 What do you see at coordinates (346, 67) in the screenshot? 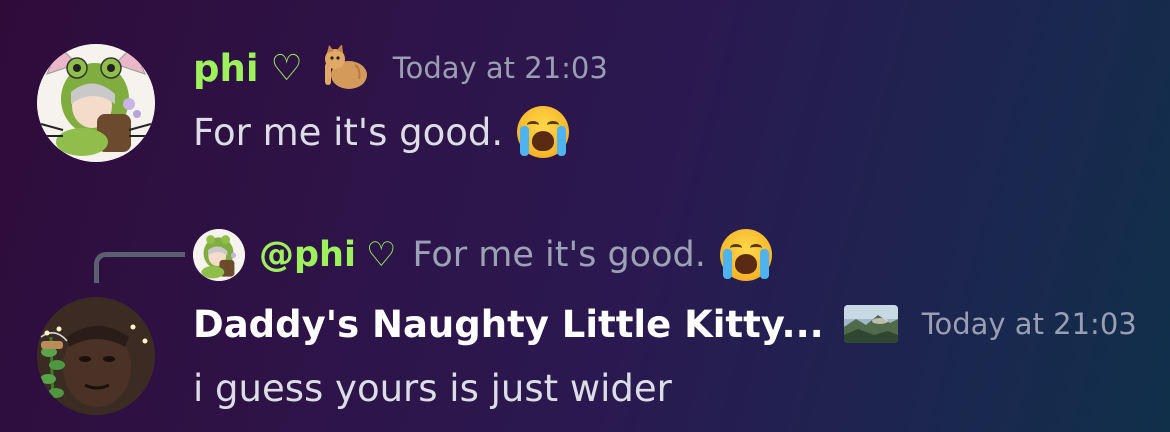
I see `cat-sticker-icon` at bounding box center [346, 67].